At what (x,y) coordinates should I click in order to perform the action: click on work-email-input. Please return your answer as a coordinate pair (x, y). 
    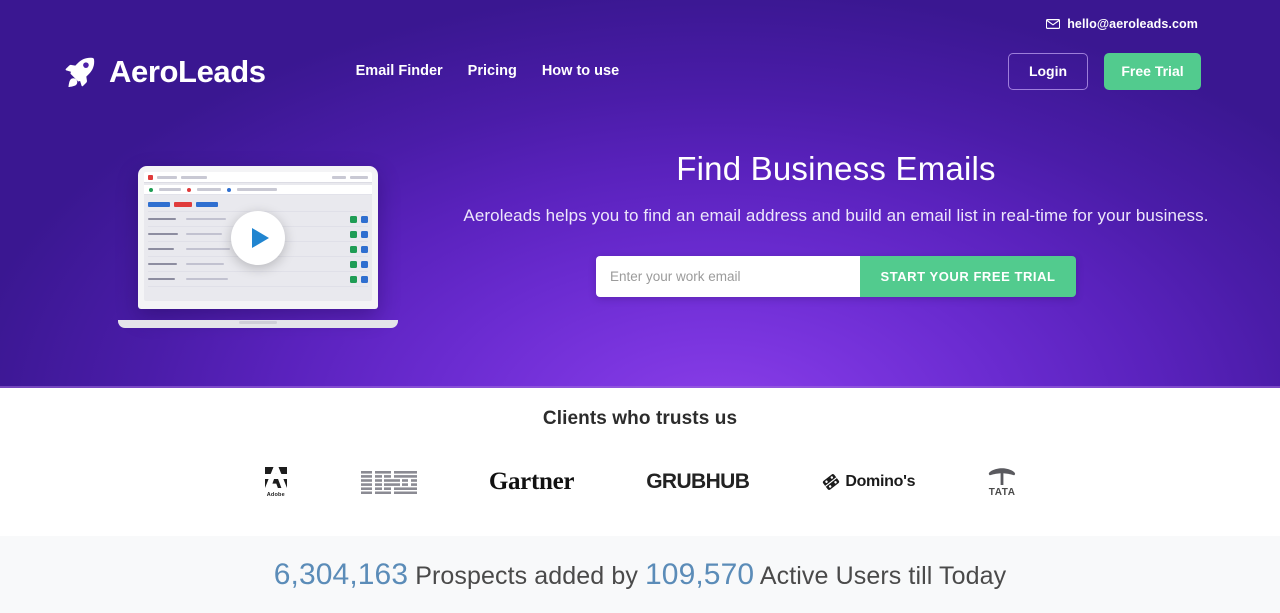
    Looking at the image, I should click on (728, 276).